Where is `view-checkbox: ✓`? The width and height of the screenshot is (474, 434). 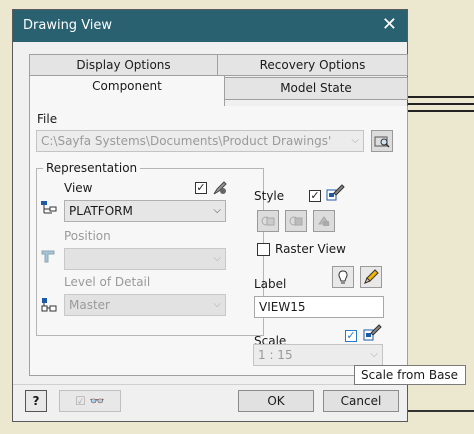
view-checkbox: ✓ is located at coordinates (201, 188).